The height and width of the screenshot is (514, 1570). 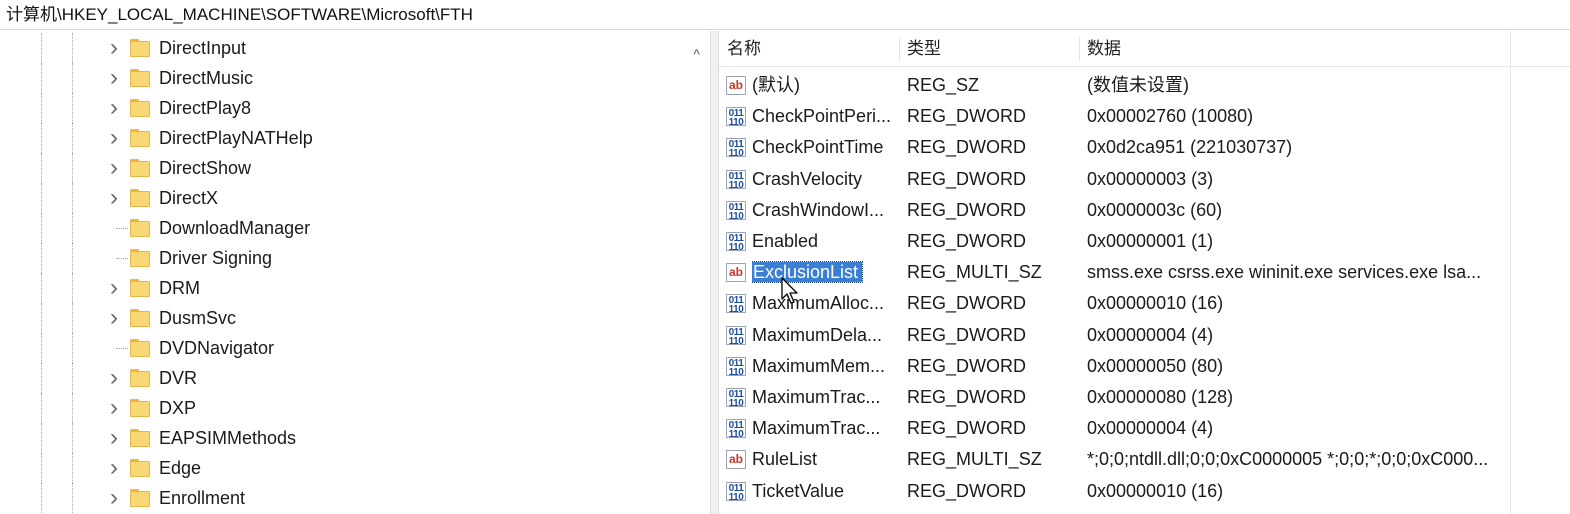 I want to click on value-name-cell: CheckPointTime, so click(x=825, y=147).